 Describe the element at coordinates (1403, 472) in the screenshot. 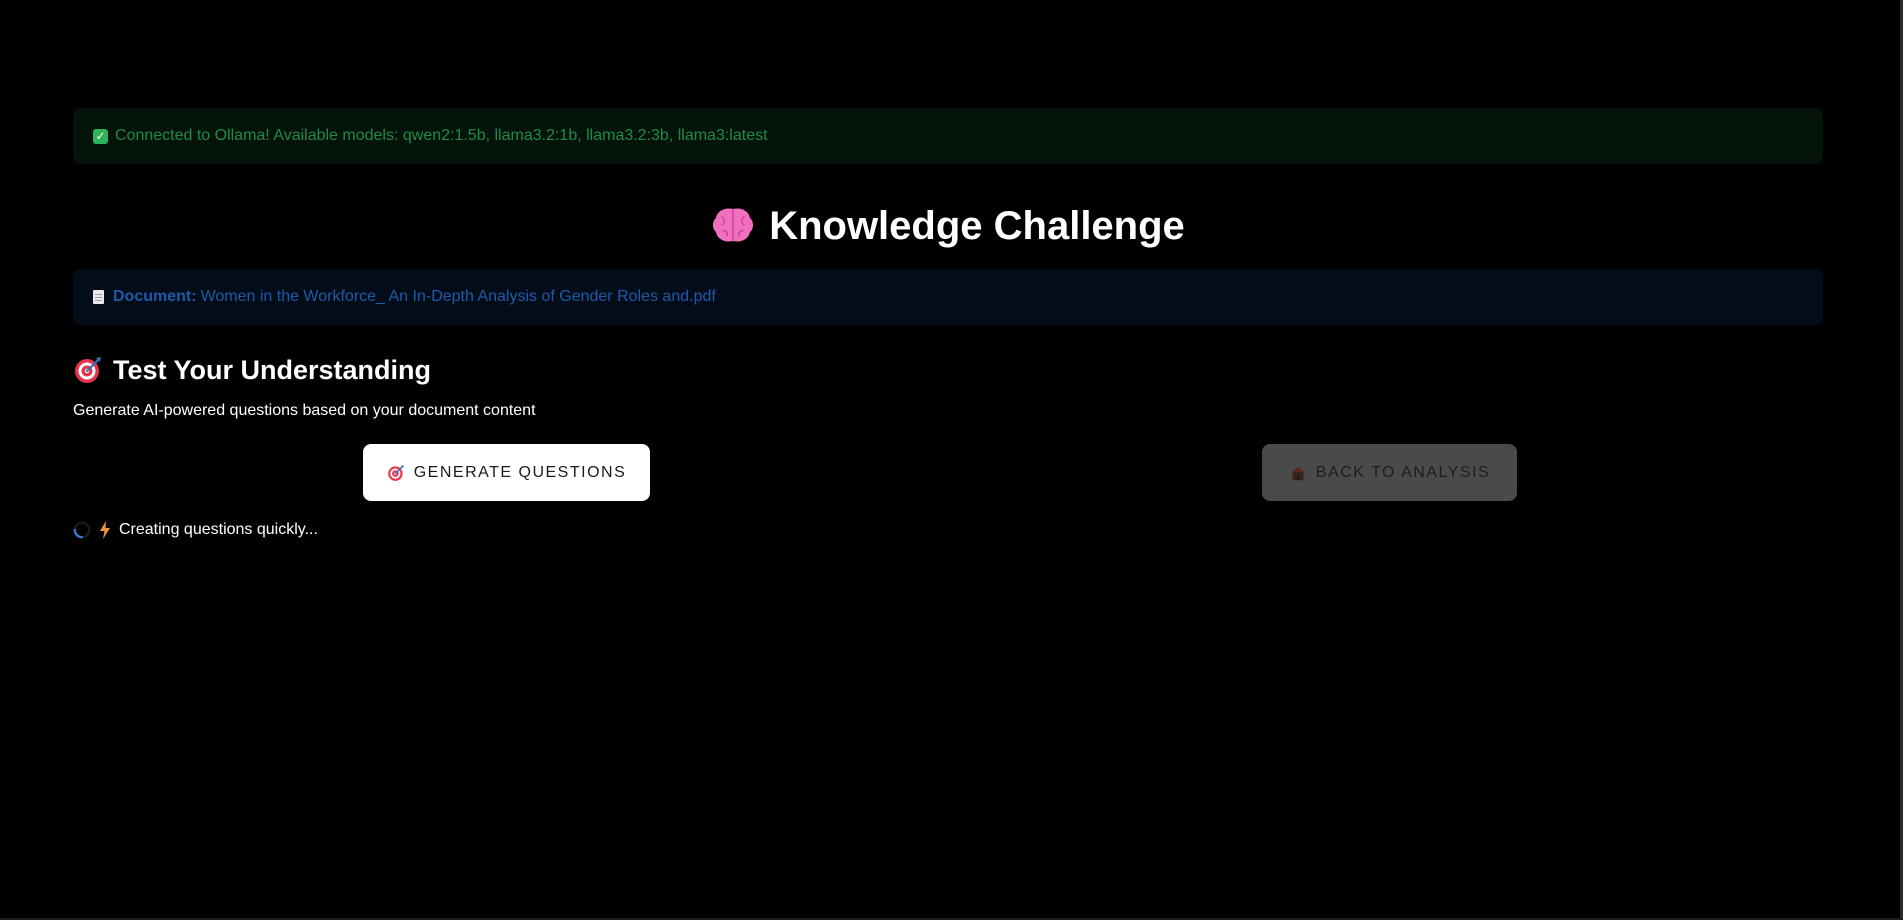

I see `back-to-analysis-label: BACK TO ANALYSIS` at that location.